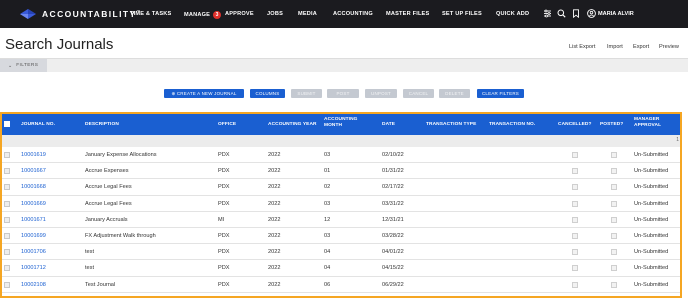  Describe the element at coordinates (451, 125) in the screenshot. I see `column-header-transaction-type: TRANSACTION TYPE` at that location.